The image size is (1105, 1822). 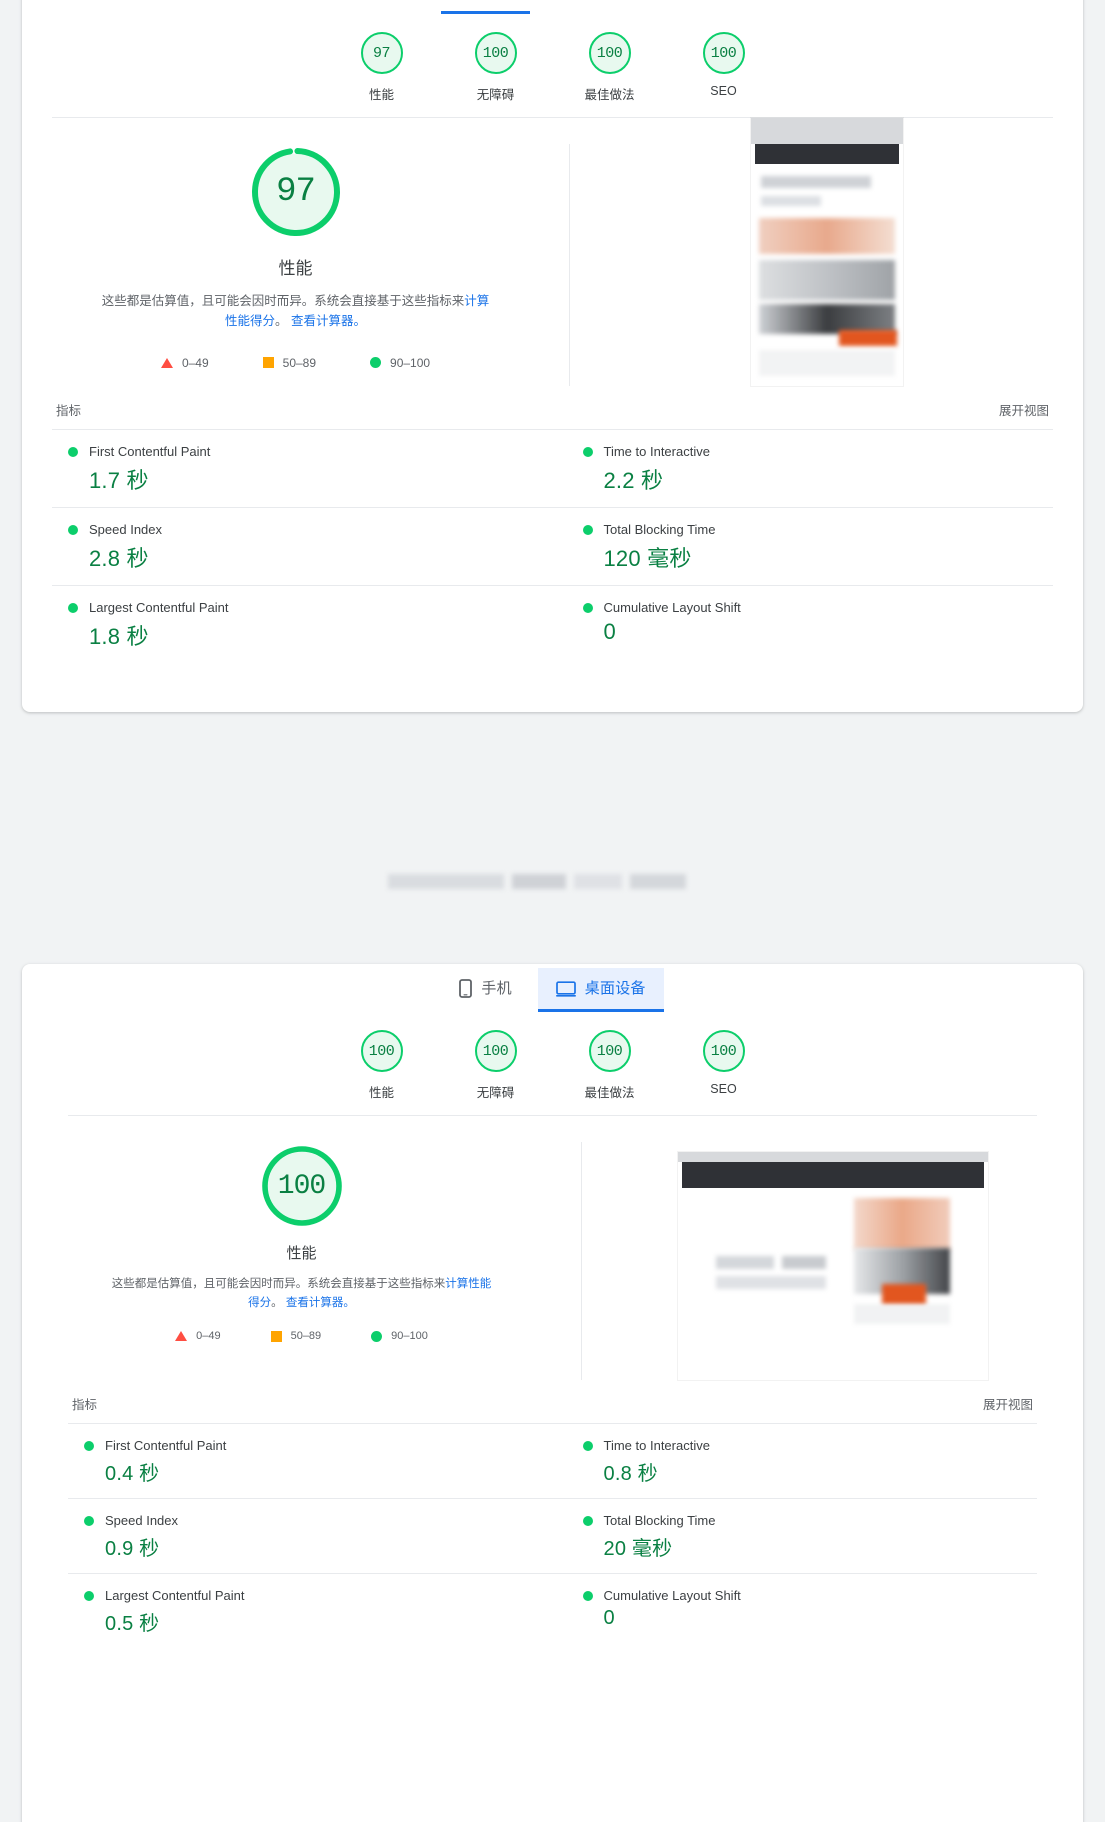 I want to click on legend-item-poor: 0–49, so click(x=184, y=362).